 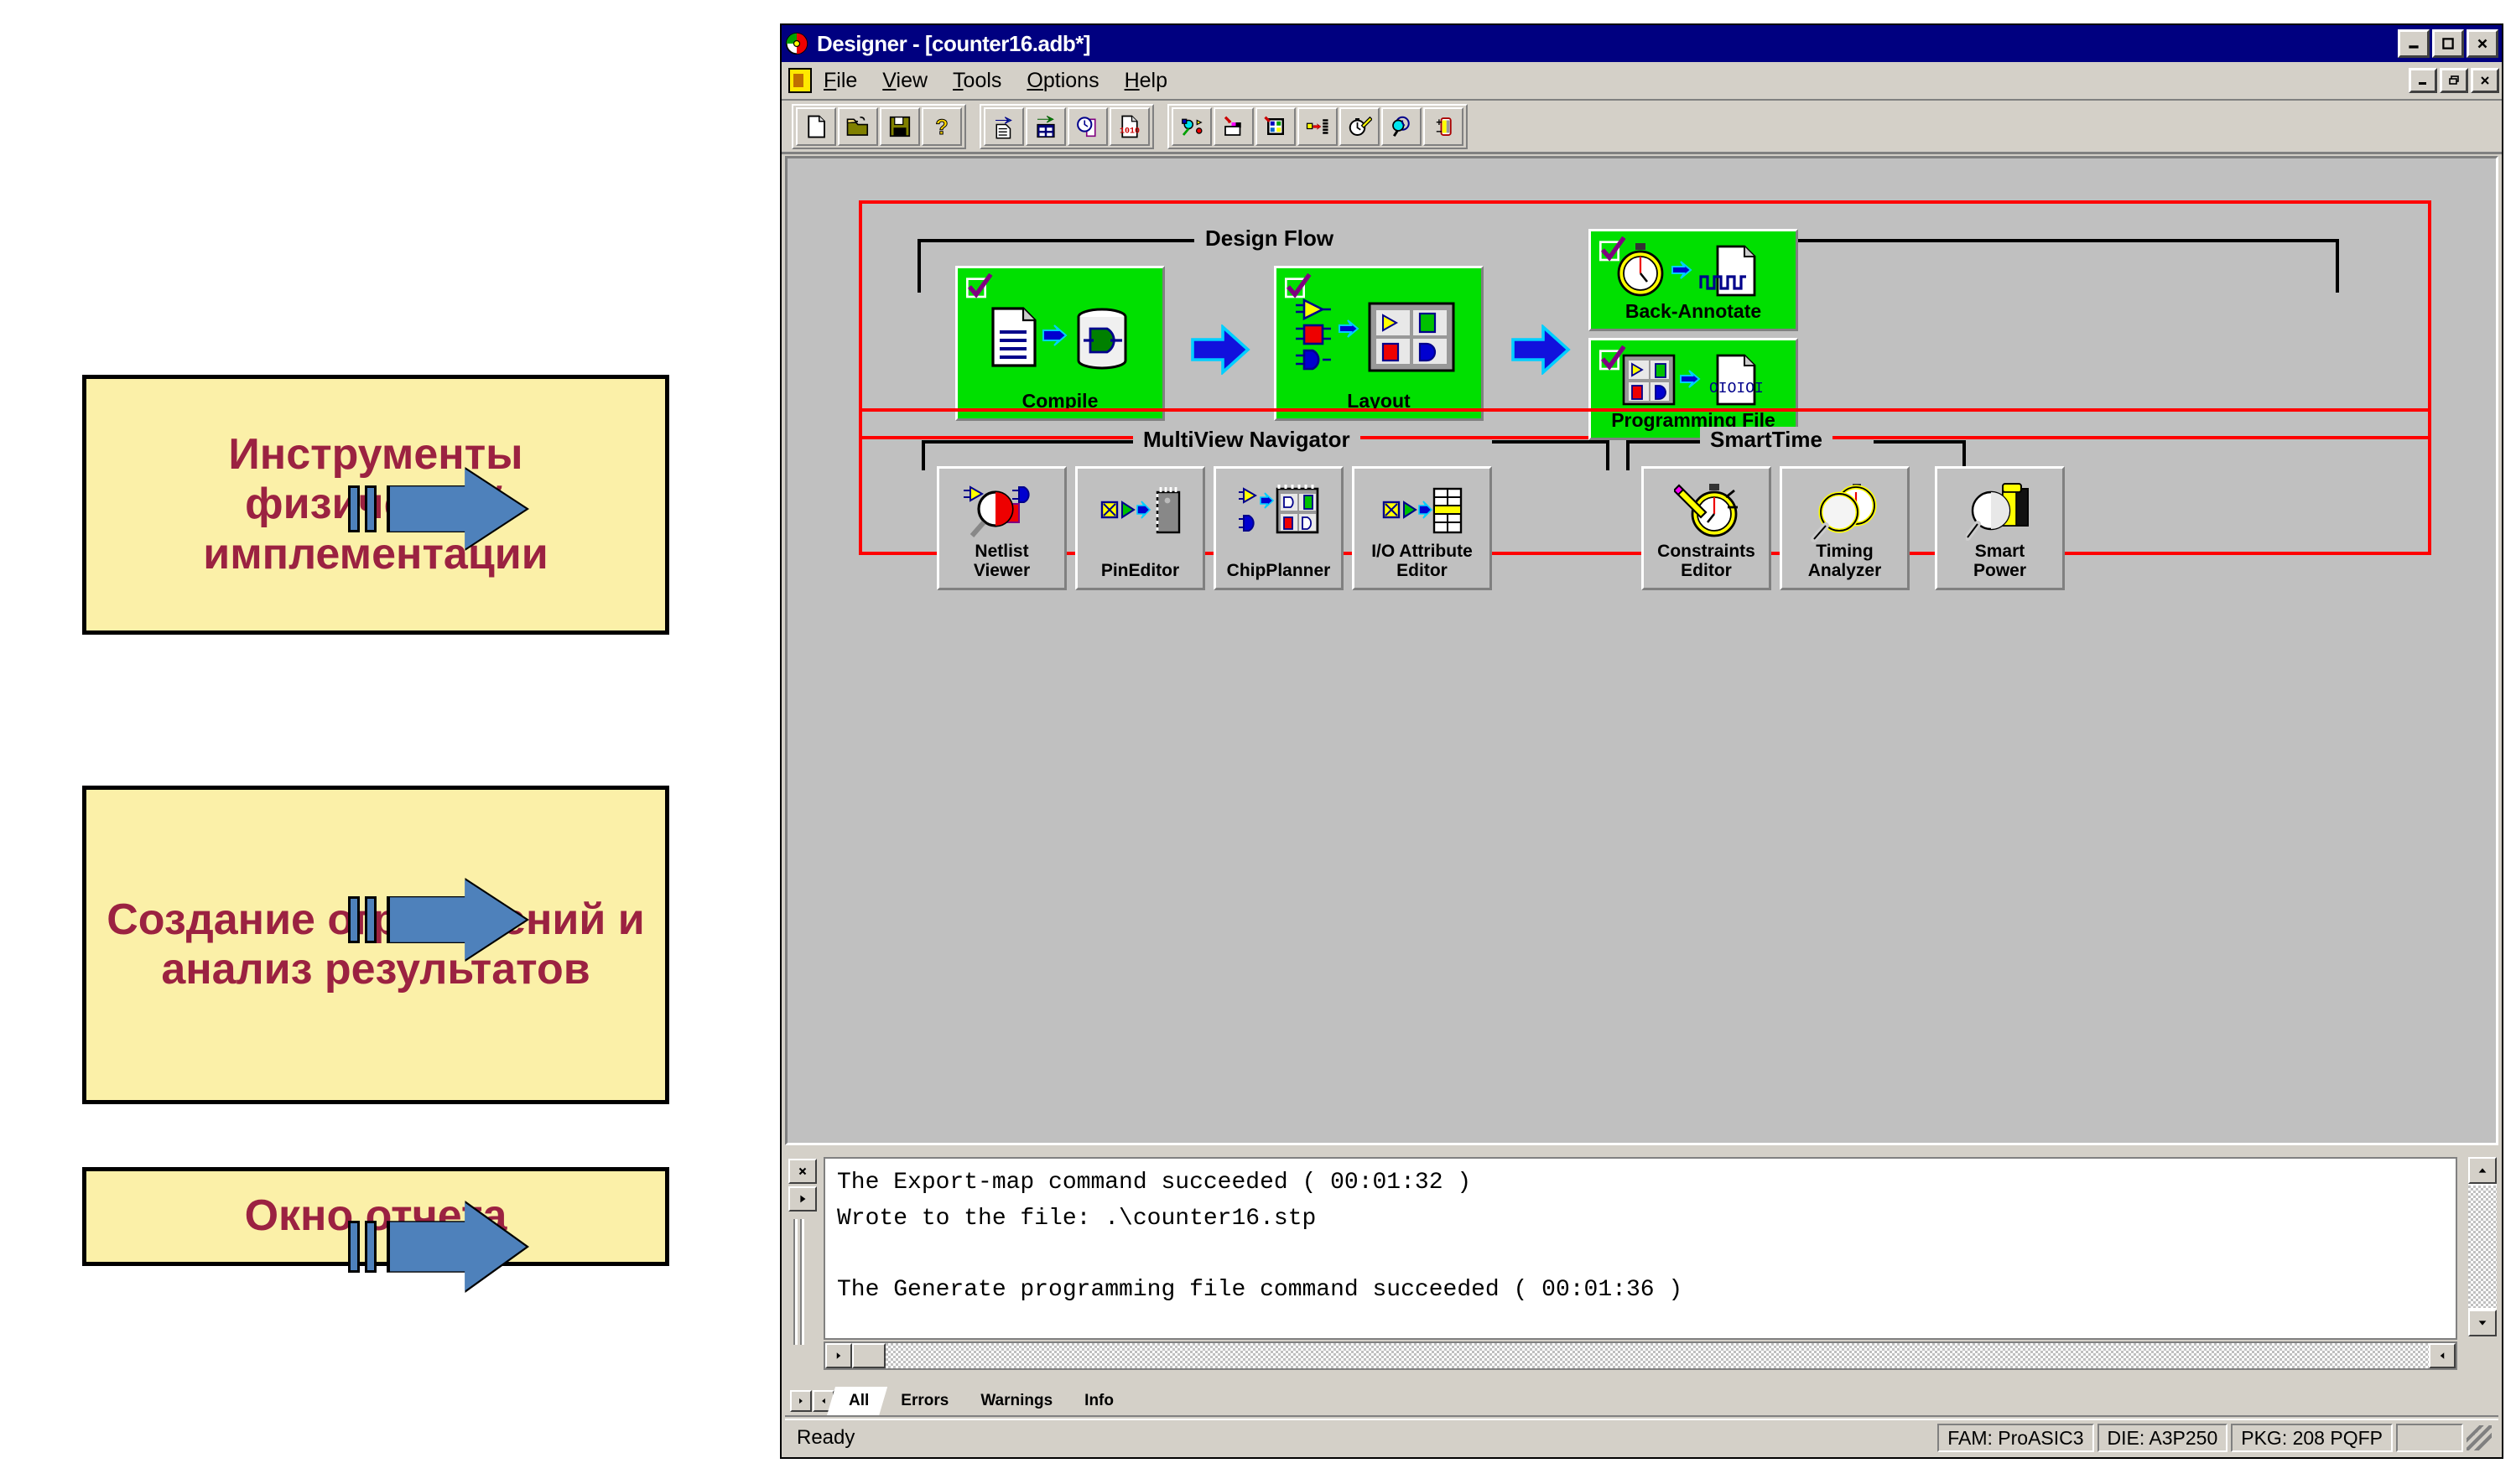 What do you see at coordinates (954, 43) in the screenshot?
I see `window-title: Designer - [counter16.adb*]` at bounding box center [954, 43].